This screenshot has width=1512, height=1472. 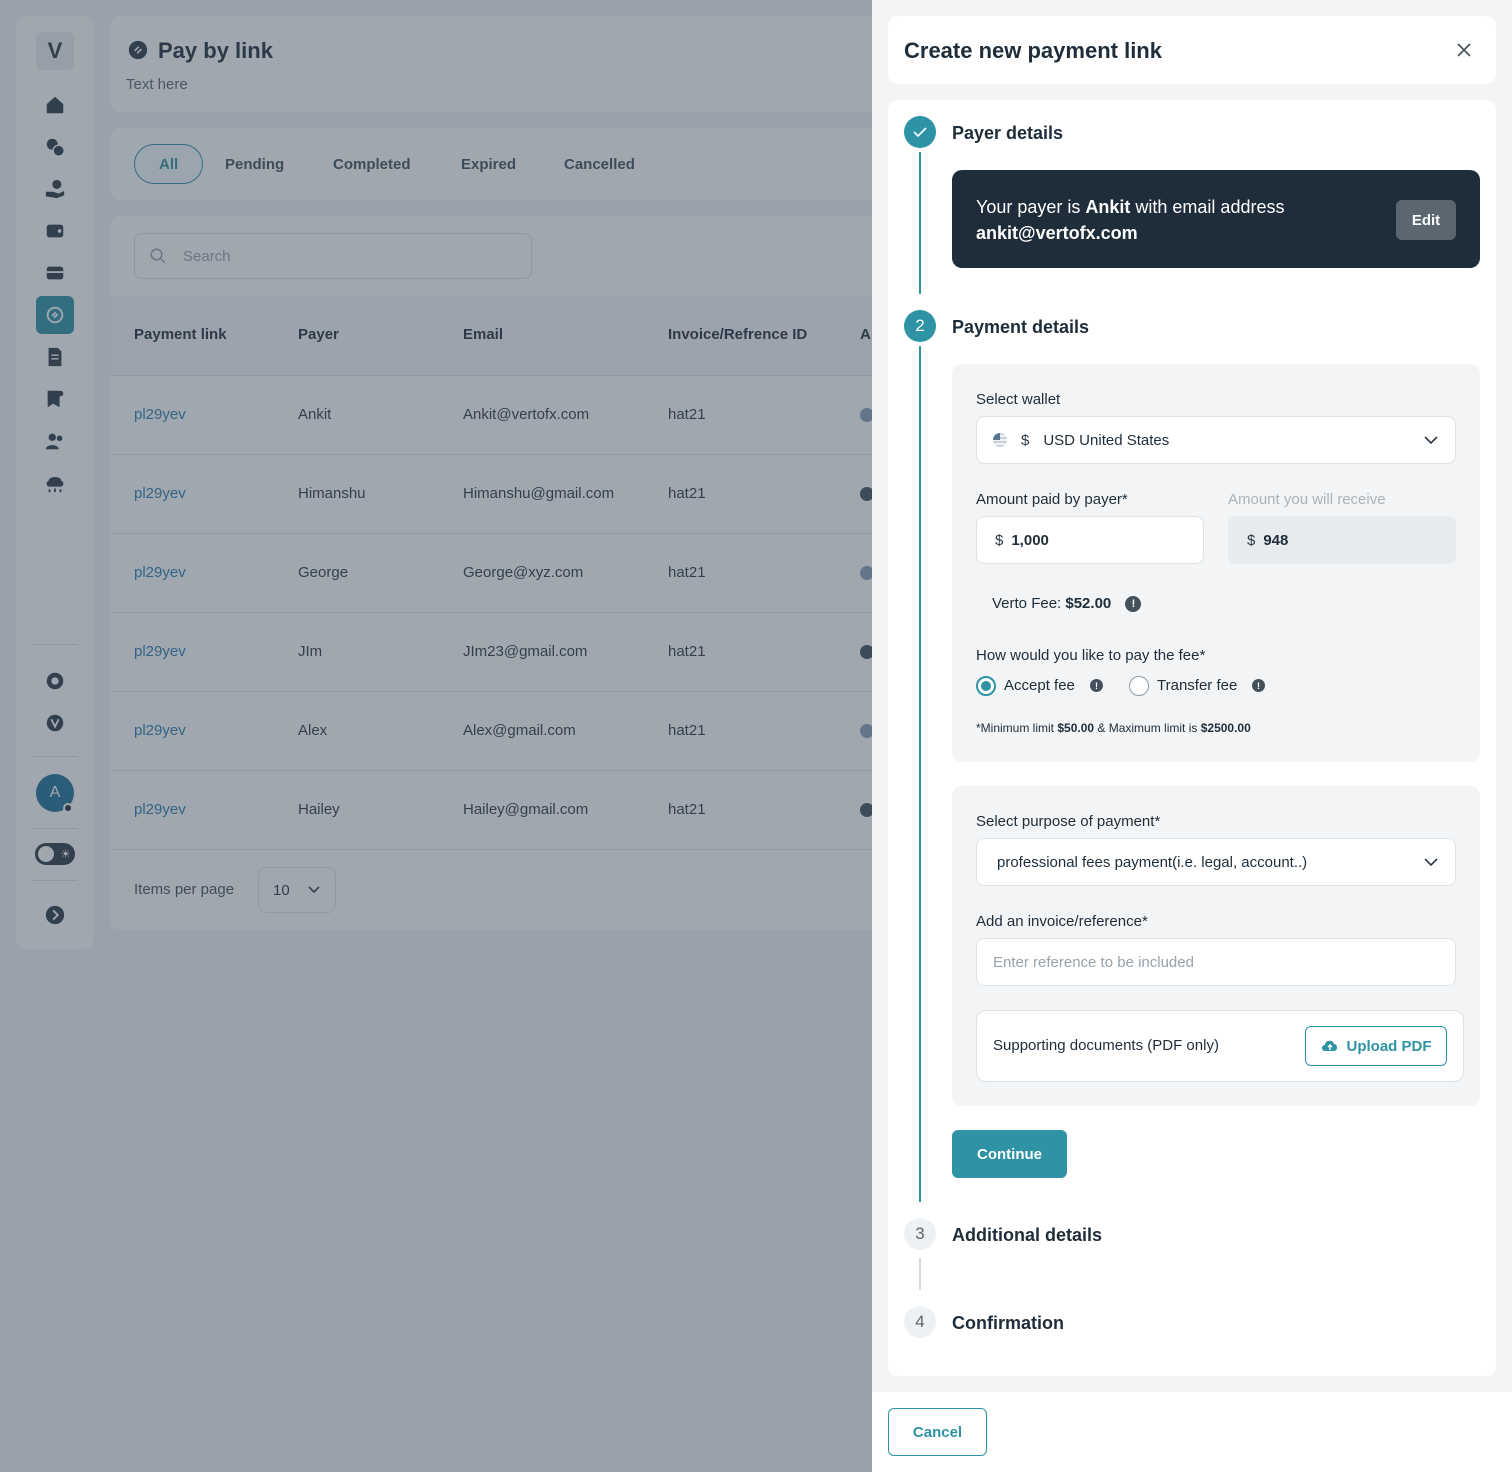 I want to click on transfer-fee-label: Transfer fee, so click(x=1197, y=685).